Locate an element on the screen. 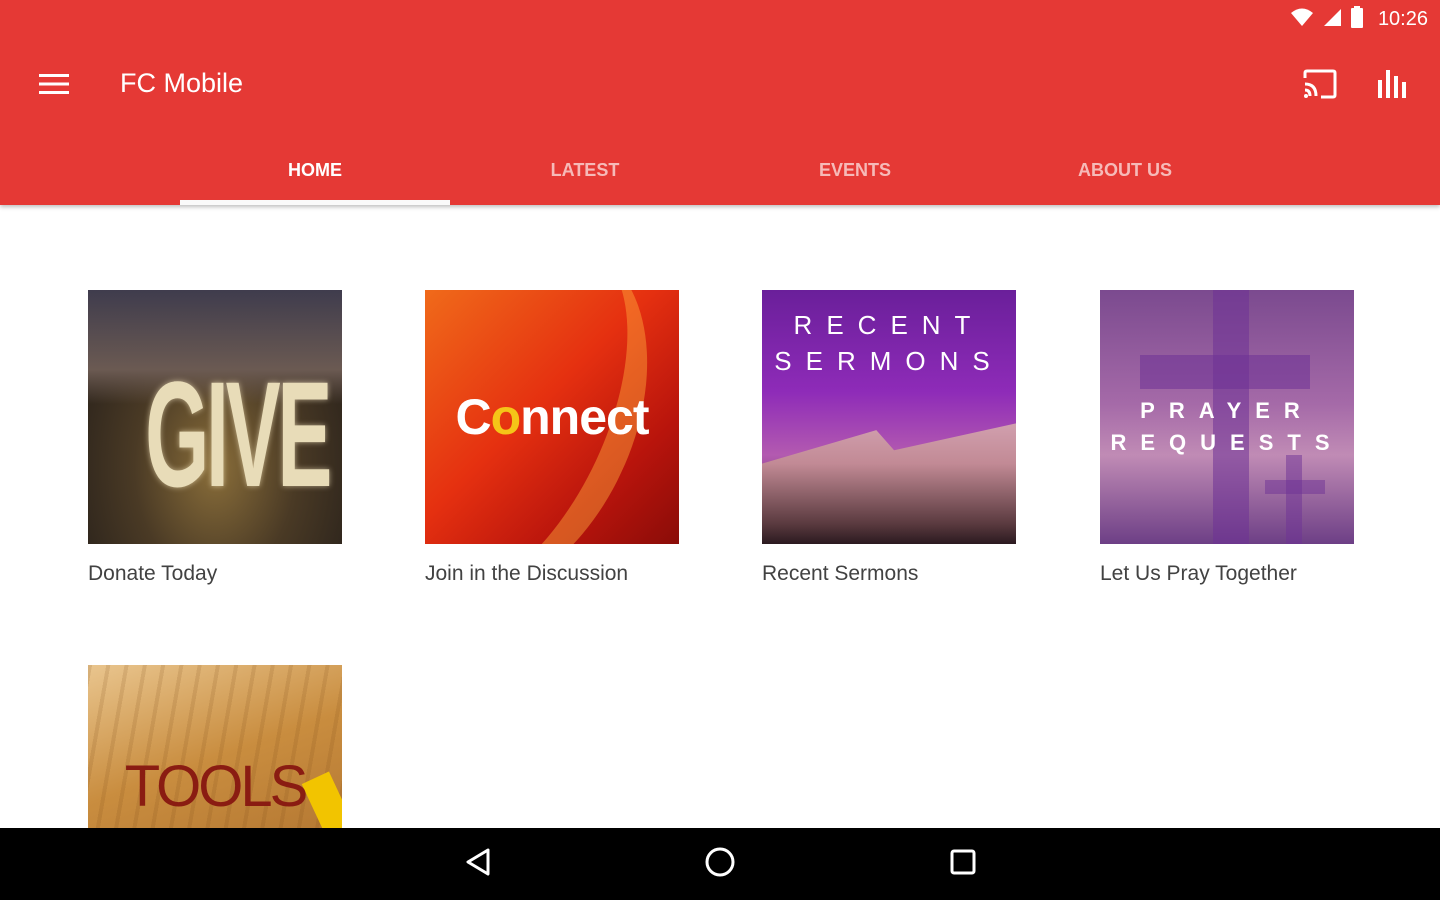 This screenshot has height=900, width=1440. status-bar: 10:26 is located at coordinates (1359, 19).